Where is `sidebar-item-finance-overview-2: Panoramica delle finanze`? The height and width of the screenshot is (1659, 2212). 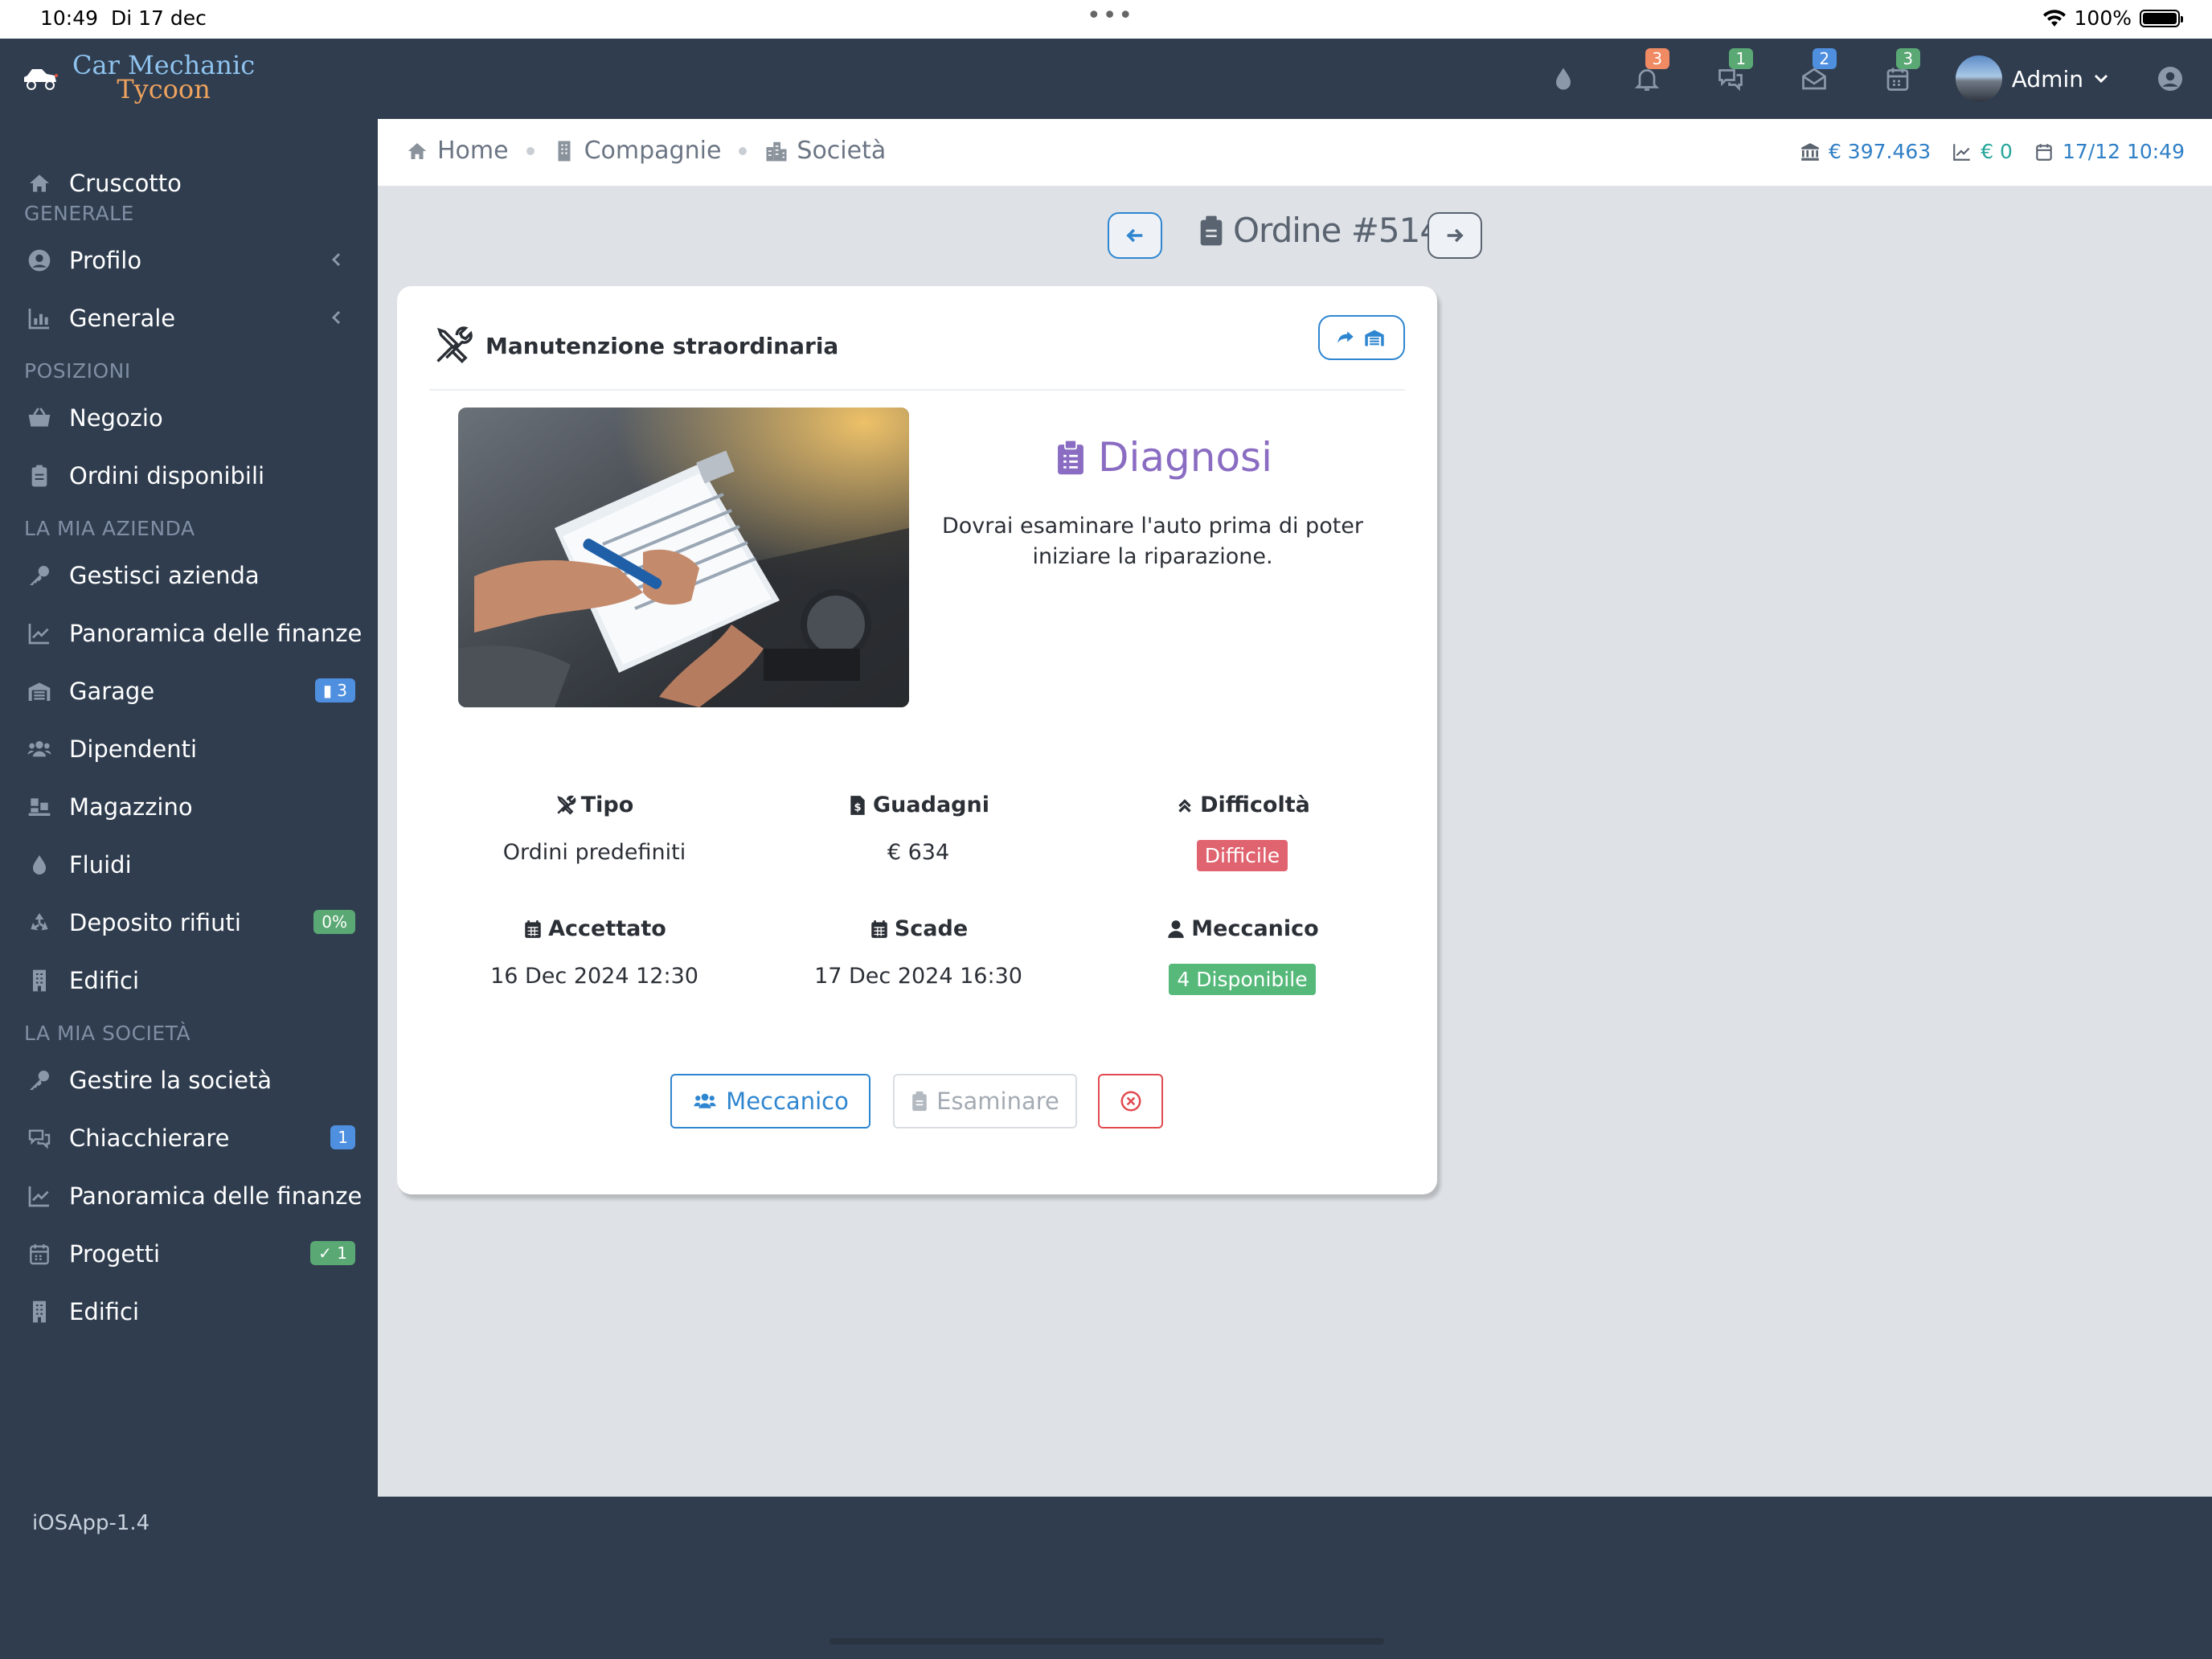 sidebar-item-finance-overview-2: Panoramica delle finanze is located at coordinates (189, 1196).